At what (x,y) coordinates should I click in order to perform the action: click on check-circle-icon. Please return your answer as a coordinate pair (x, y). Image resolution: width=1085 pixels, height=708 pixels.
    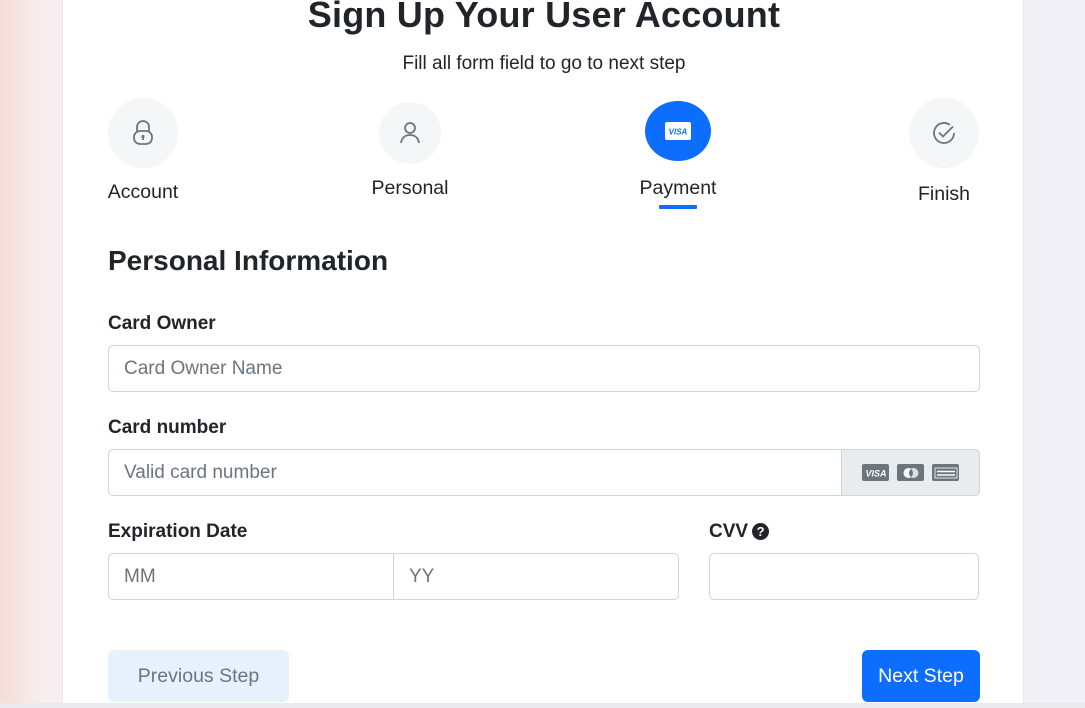
    Looking at the image, I should click on (944, 133).